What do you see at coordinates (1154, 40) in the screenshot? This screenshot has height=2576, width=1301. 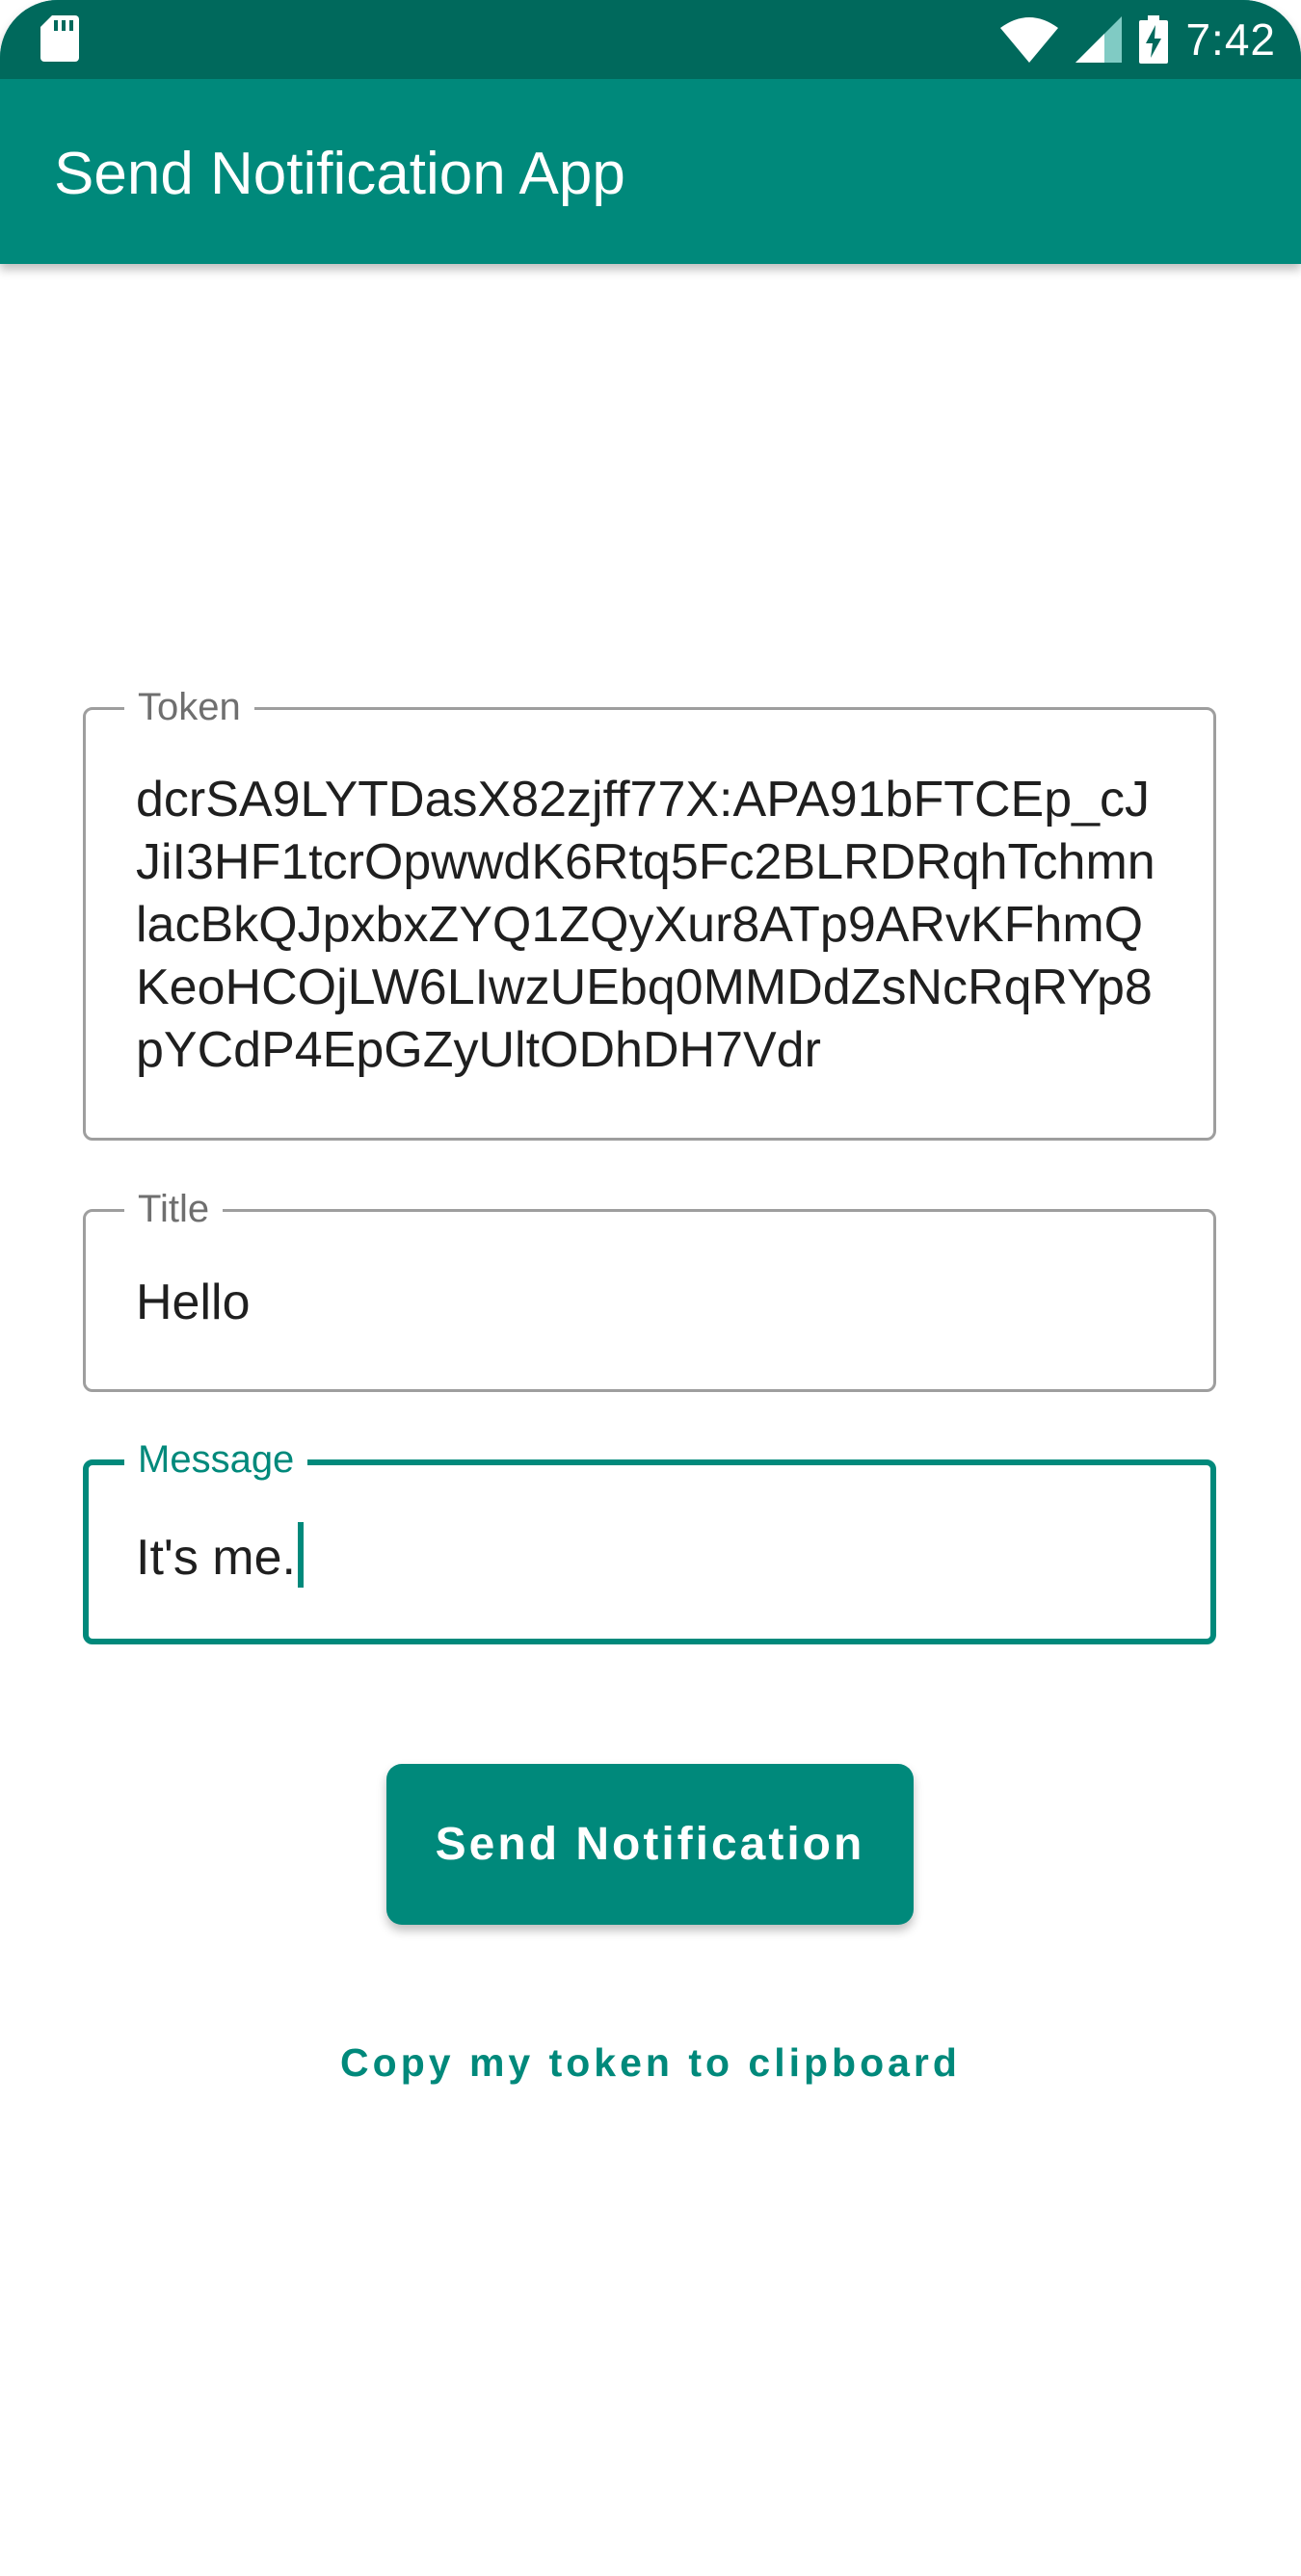 I see `battery-charging-icon` at bounding box center [1154, 40].